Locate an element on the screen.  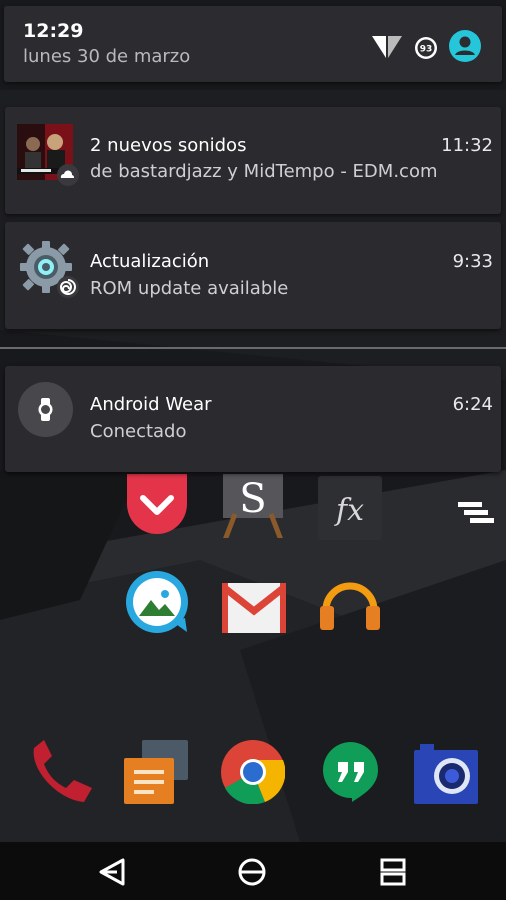
navigation-bar is located at coordinates (253, 871).